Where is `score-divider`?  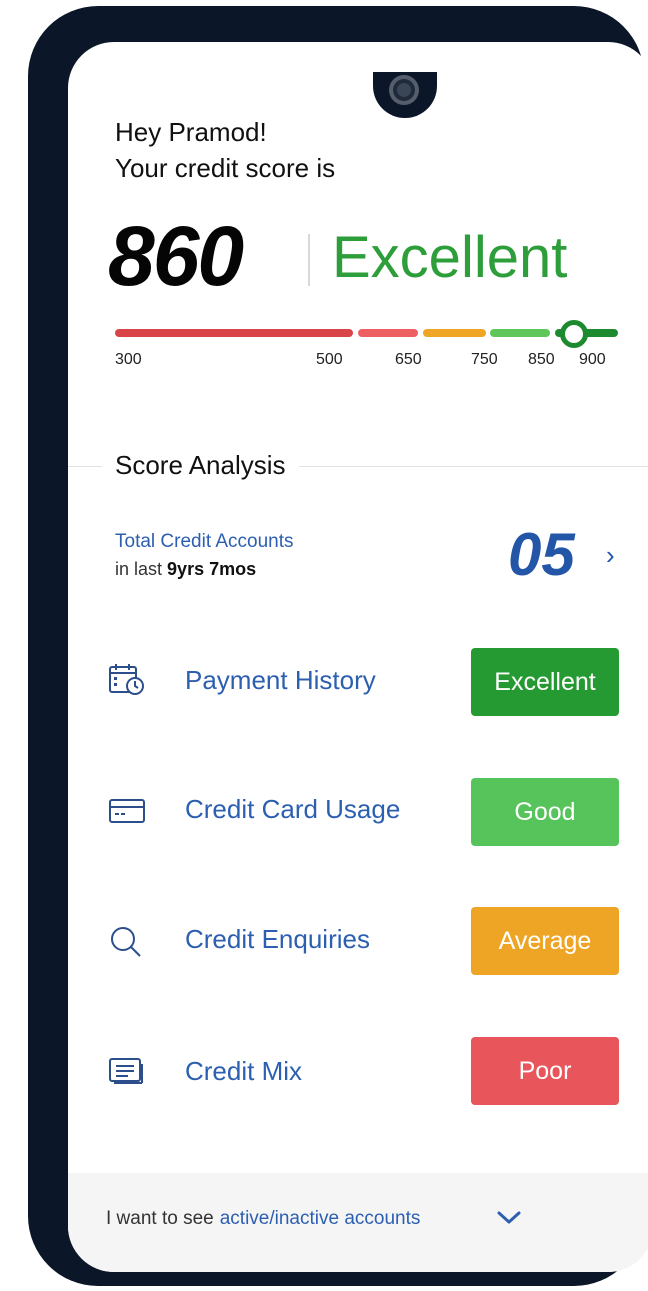
score-divider is located at coordinates (309, 260).